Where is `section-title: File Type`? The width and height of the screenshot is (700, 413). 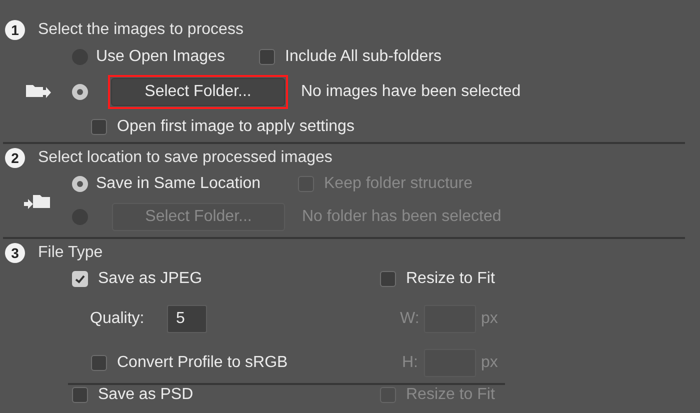 section-title: File Type is located at coordinates (70, 253).